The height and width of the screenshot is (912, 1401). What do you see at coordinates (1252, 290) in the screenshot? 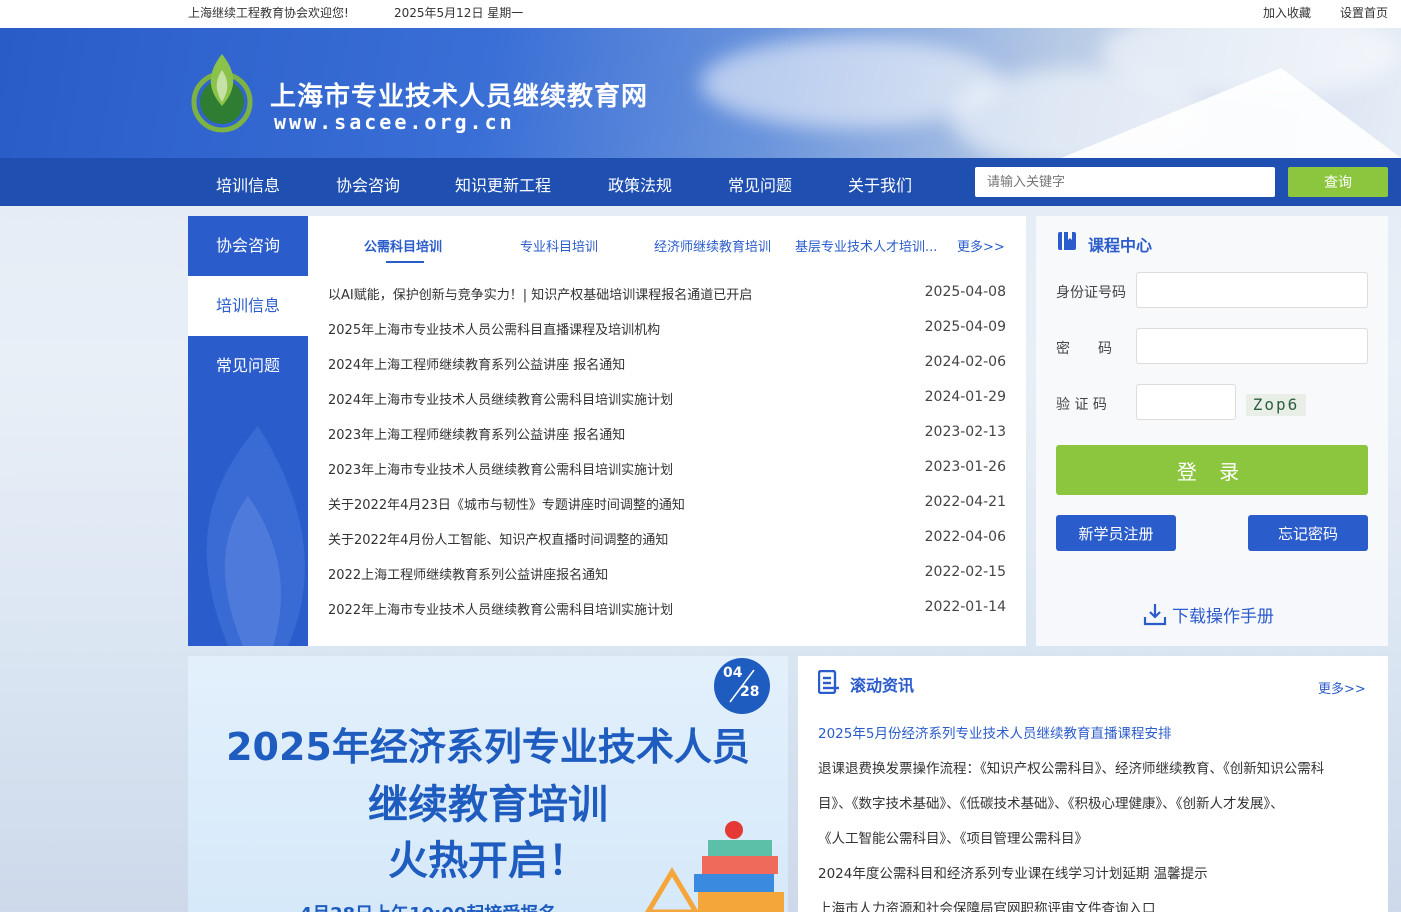
I see `id-number-input` at bounding box center [1252, 290].